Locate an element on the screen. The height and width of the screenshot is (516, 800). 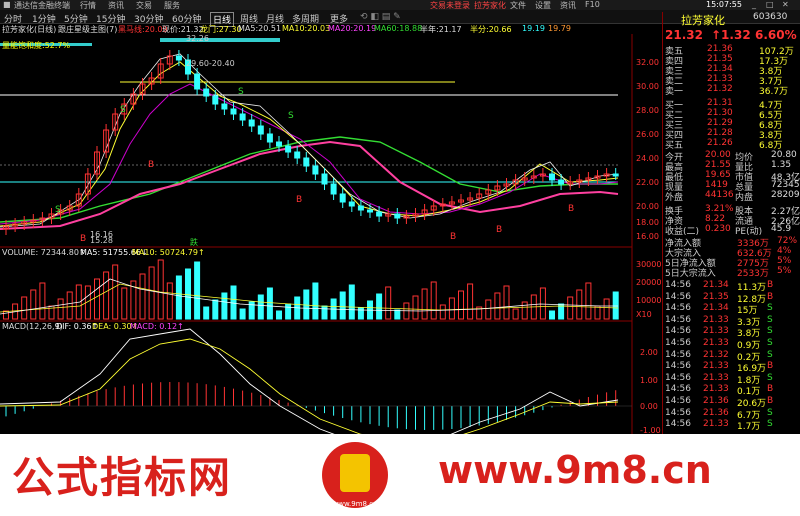
signal-s-1: S is located at coordinates (123, 110).